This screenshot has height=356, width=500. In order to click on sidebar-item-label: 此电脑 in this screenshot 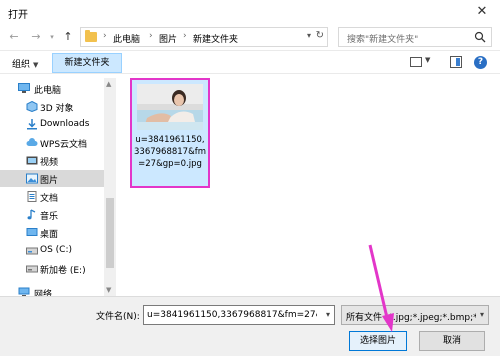, I will do `click(48, 91)`.